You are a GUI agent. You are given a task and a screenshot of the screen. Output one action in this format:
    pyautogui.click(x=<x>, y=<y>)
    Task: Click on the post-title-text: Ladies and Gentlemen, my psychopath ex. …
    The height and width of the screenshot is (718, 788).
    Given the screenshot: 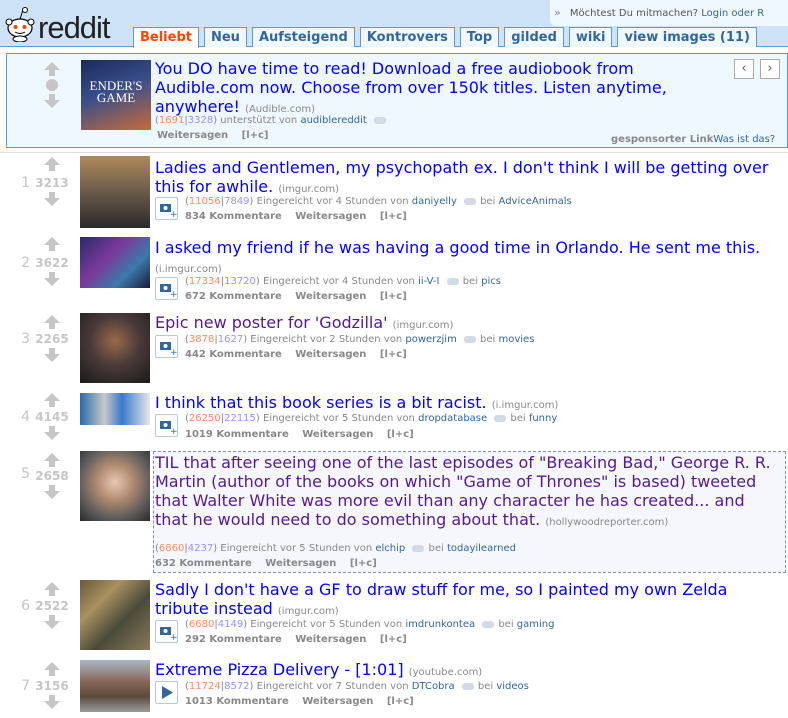 What is the action you would take?
    pyautogui.click(x=461, y=177)
    